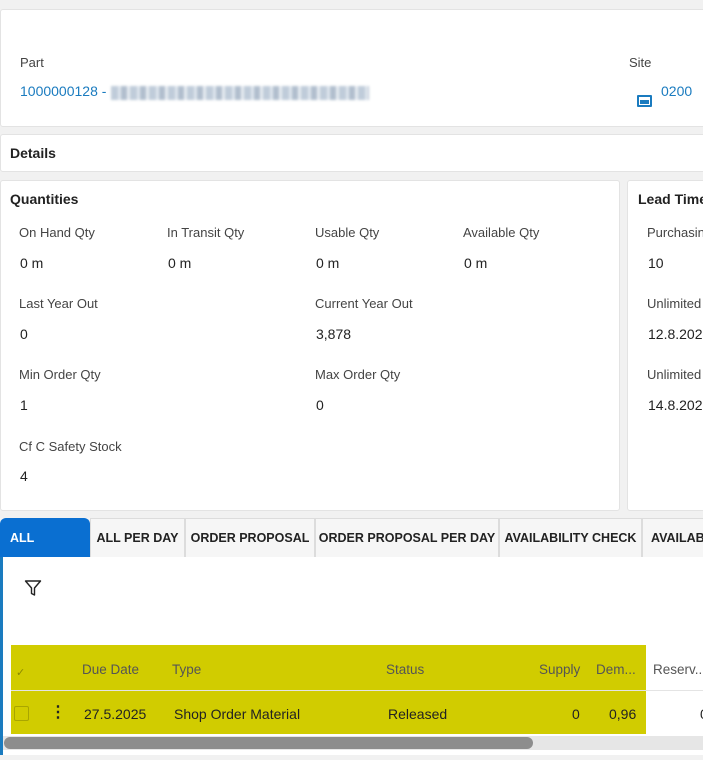 The image size is (703, 760). What do you see at coordinates (676, 91) in the screenshot?
I see `site-value-link: 0200` at bounding box center [676, 91].